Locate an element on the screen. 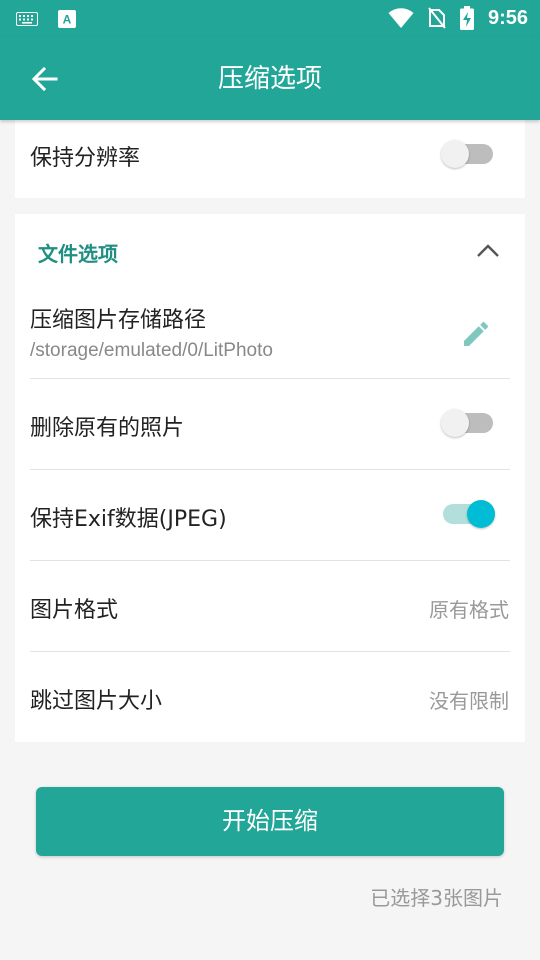  status-time: 9:56 is located at coordinates (507, 17).